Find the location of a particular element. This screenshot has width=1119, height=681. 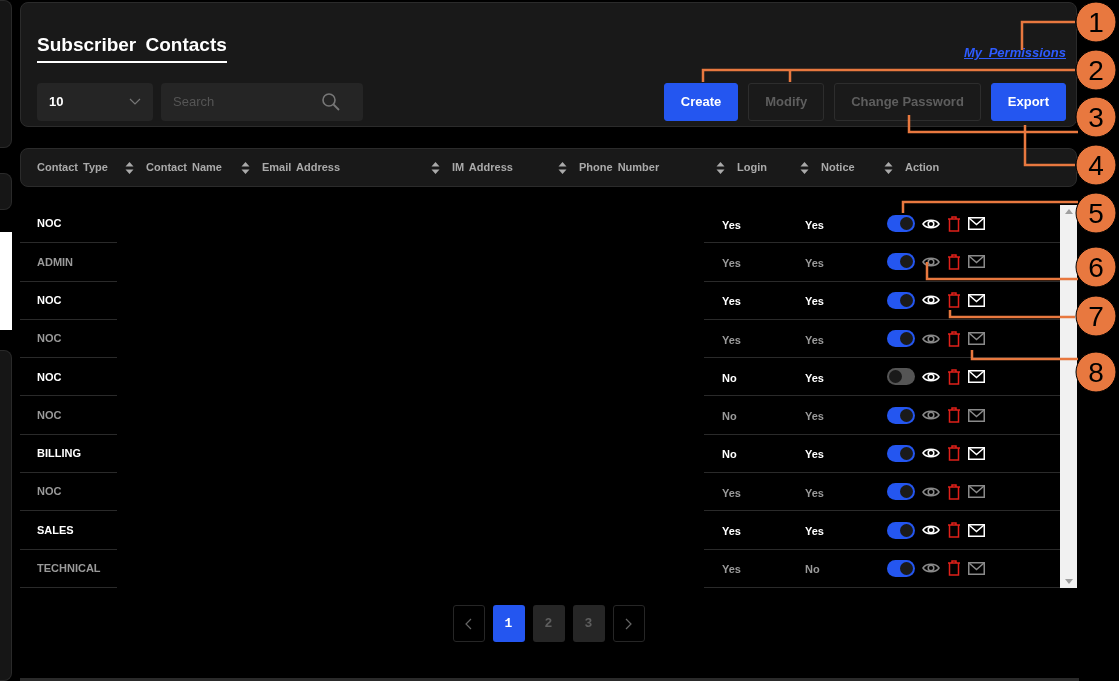

chevron-left-icon is located at coordinates (468, 623).